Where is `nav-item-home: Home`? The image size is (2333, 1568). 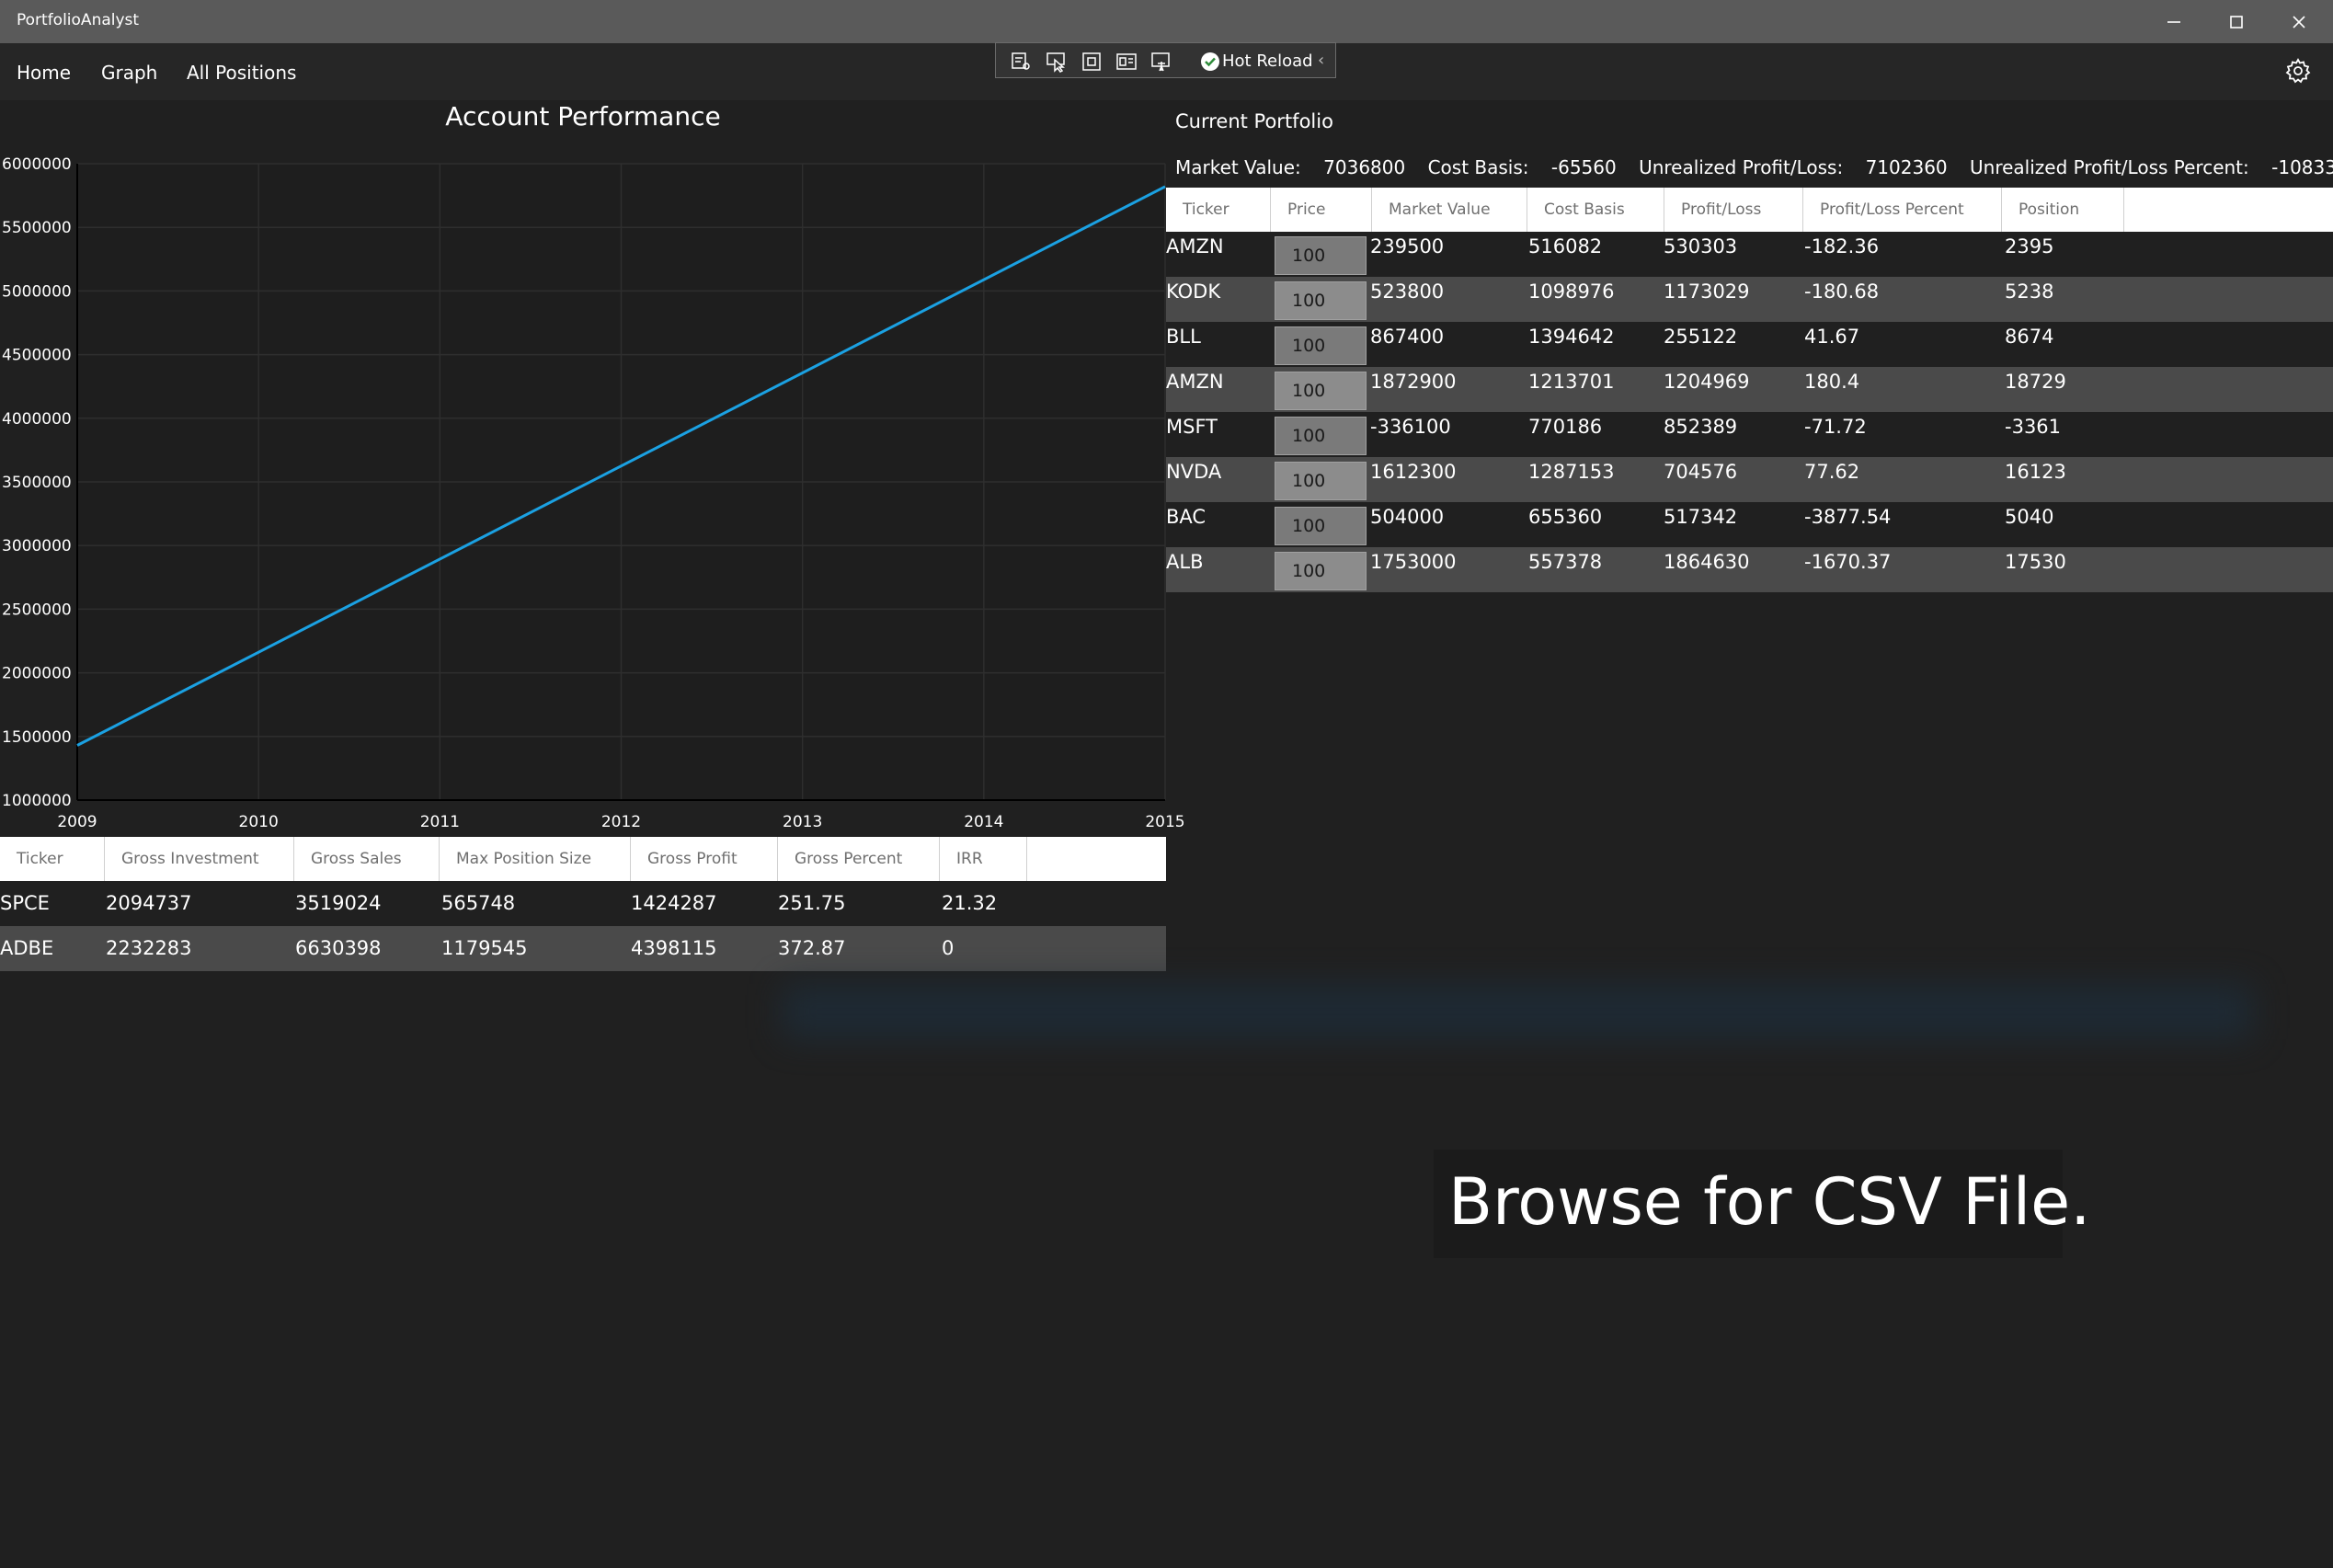
nav-item-home: Home is located at coordinates (44, 73).